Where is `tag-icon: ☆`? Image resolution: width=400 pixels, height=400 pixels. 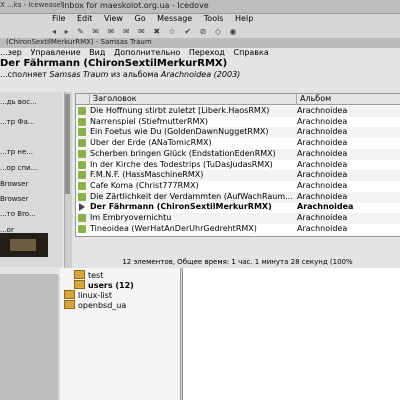
tag-icon: ☆ is located at coordinates (172, 31).